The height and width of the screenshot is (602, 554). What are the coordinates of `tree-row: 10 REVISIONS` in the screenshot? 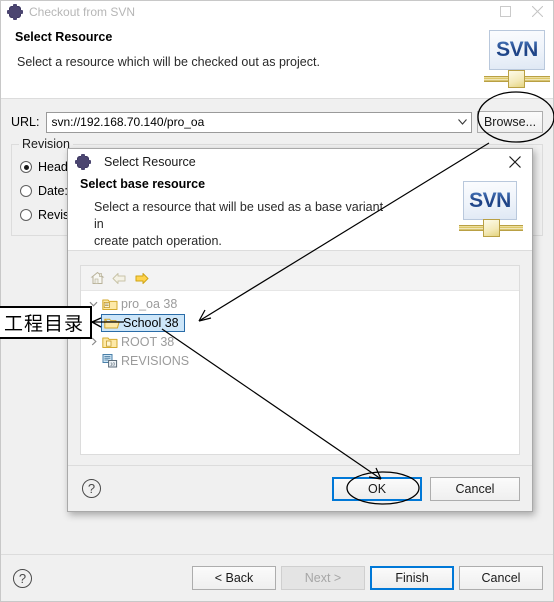 It's located at (300, 360).